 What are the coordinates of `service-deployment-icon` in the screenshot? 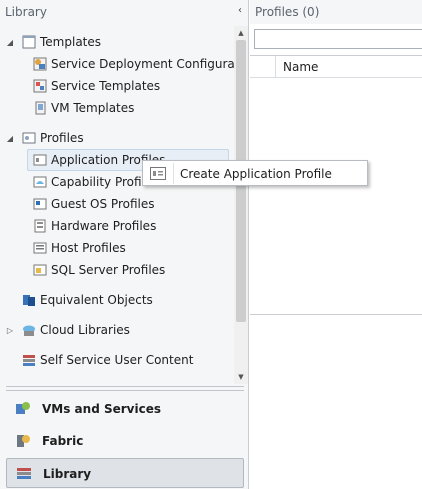 It's located at (40, 64).